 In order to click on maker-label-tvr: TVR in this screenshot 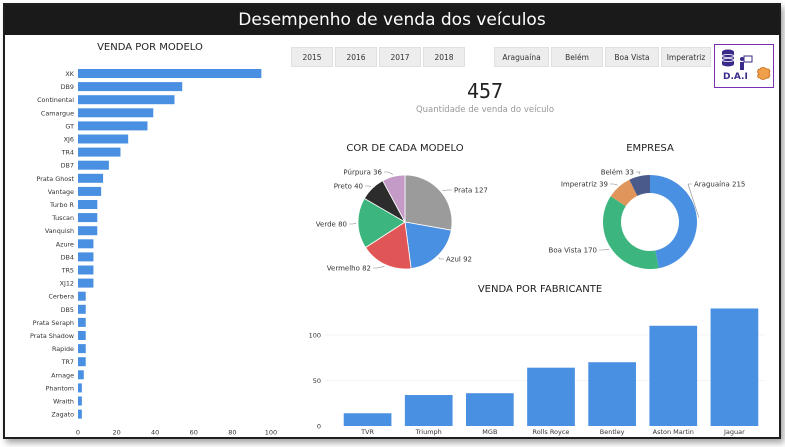, I will do `click(367, 432)`.